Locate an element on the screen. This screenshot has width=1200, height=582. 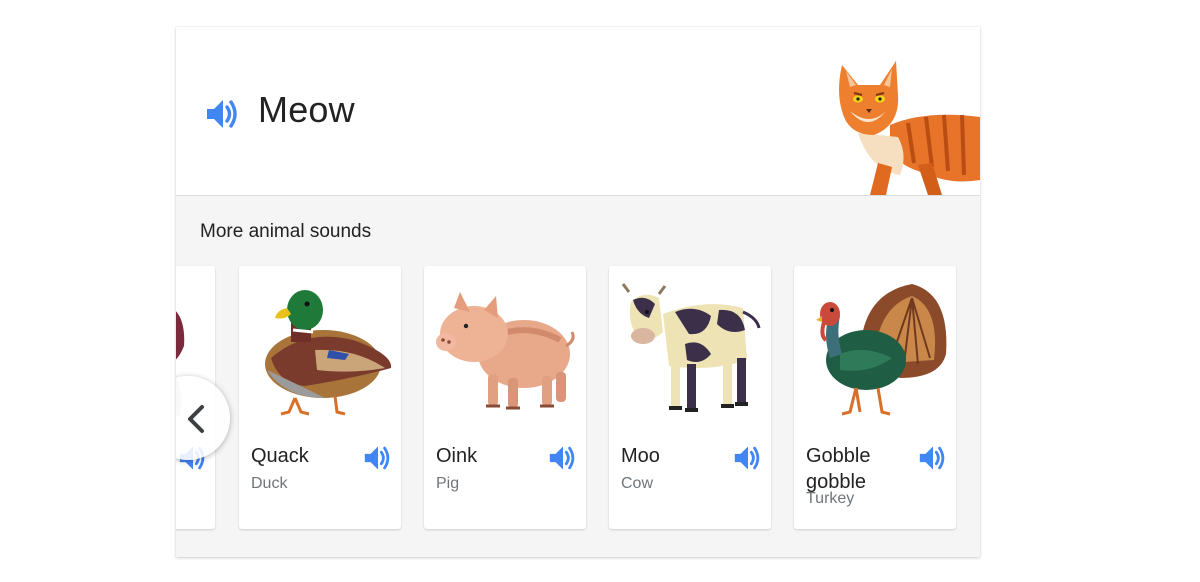
animal-name-label: Pig is located at coordinates (448, 483).